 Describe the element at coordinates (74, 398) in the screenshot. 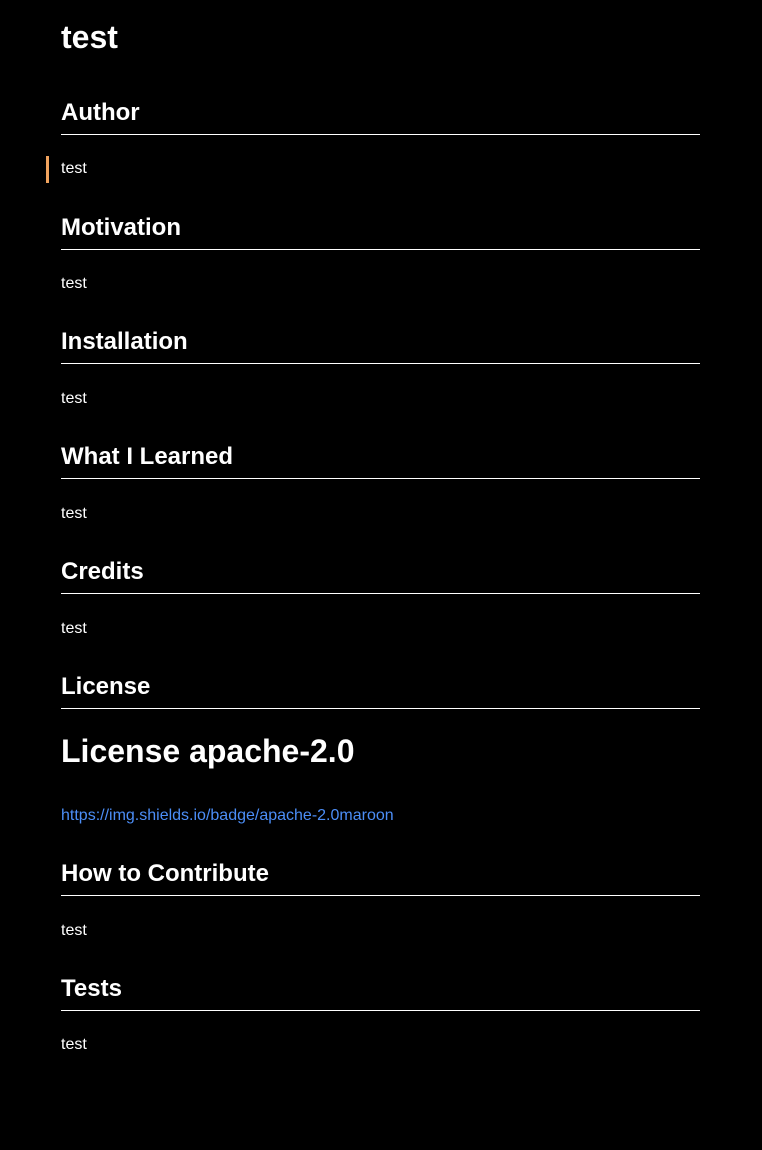

I see `section-text-installation: test` at that location.